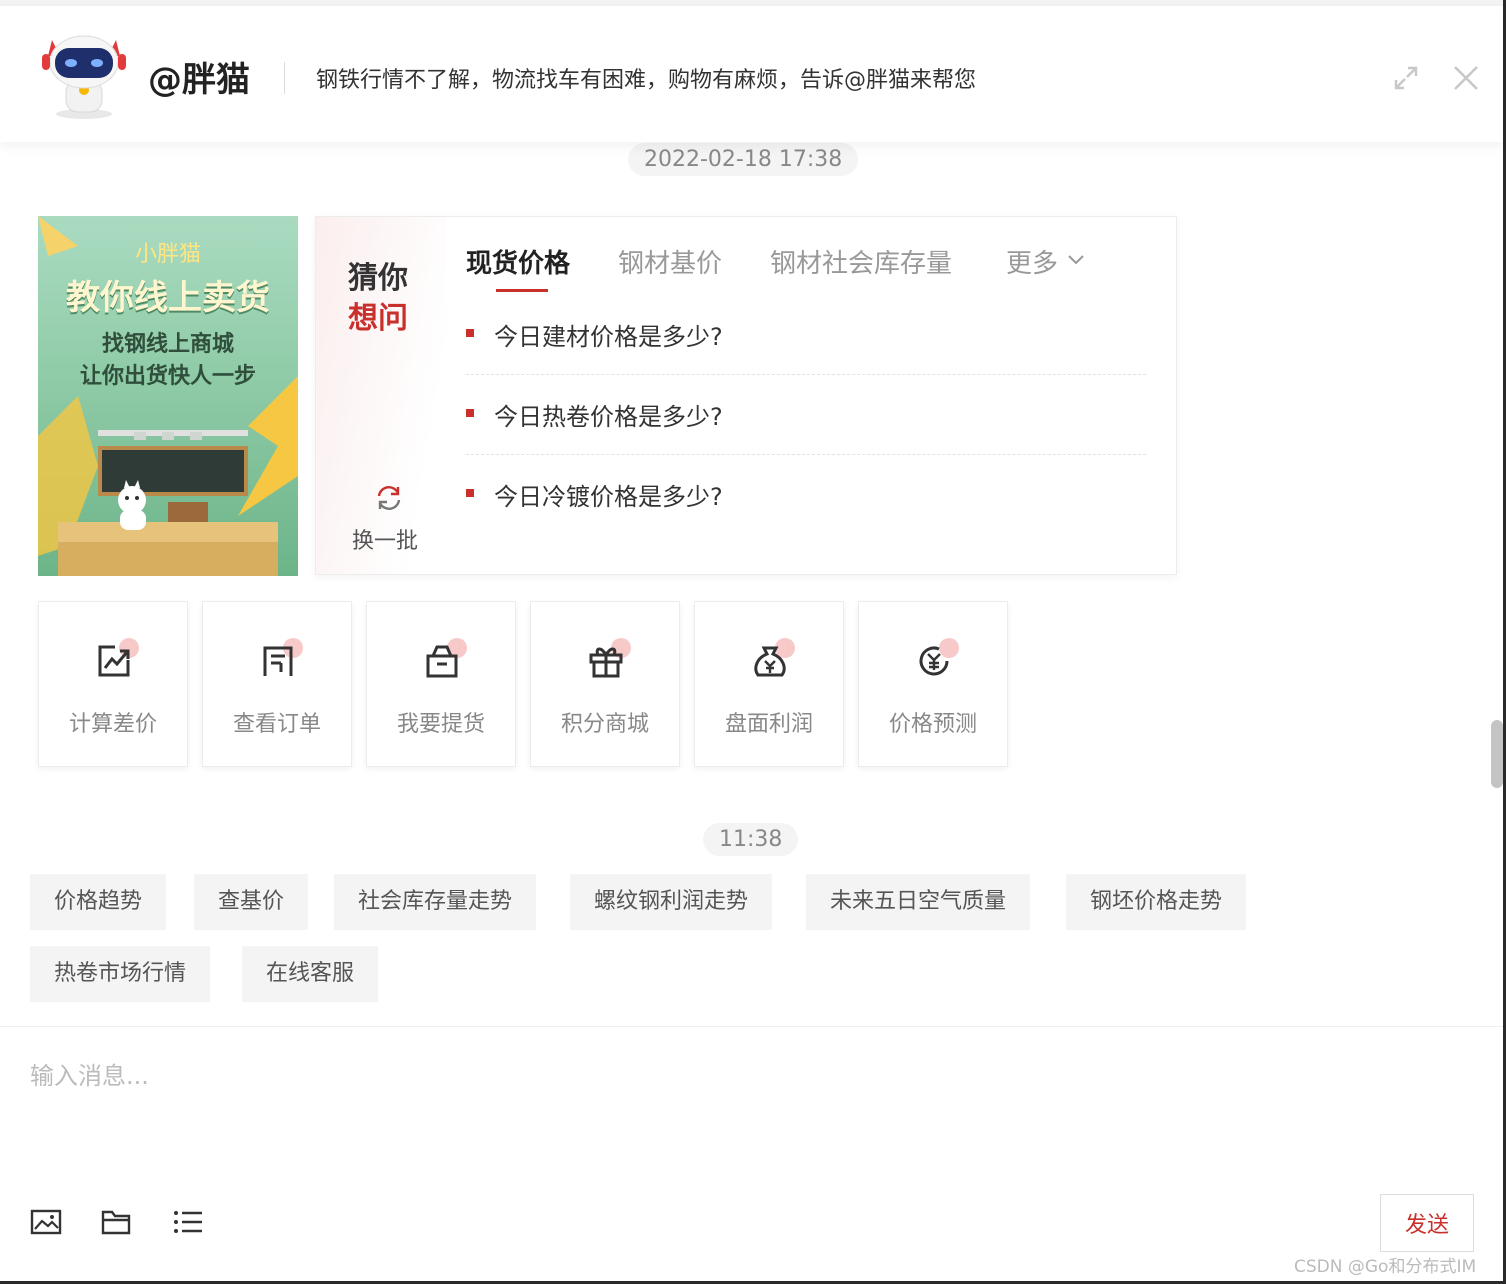  Describe the element at coordinates (671, 902) in the screenshot. I see `quick-reply-chip: 螺纹钢利润走势` at that location.